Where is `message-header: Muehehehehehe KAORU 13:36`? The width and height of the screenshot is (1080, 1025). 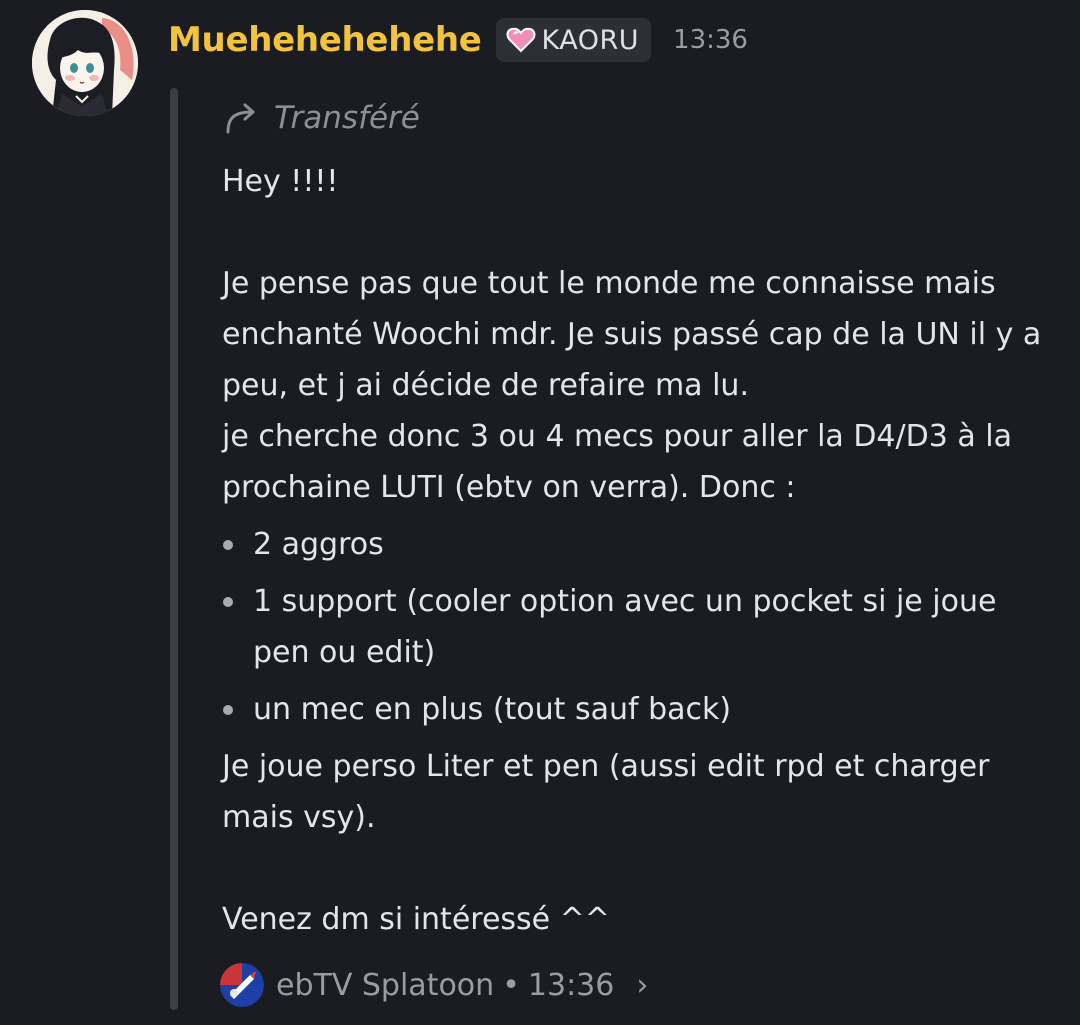
message-header: Muehehehehehe KAORU 13:36 is located at coordinates (458, 40).